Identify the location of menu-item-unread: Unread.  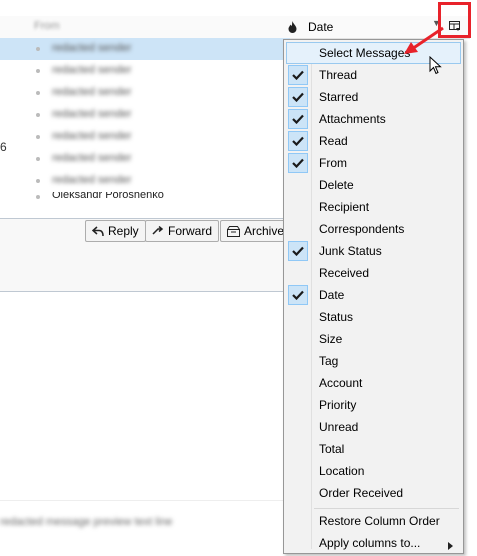
(373, 427).